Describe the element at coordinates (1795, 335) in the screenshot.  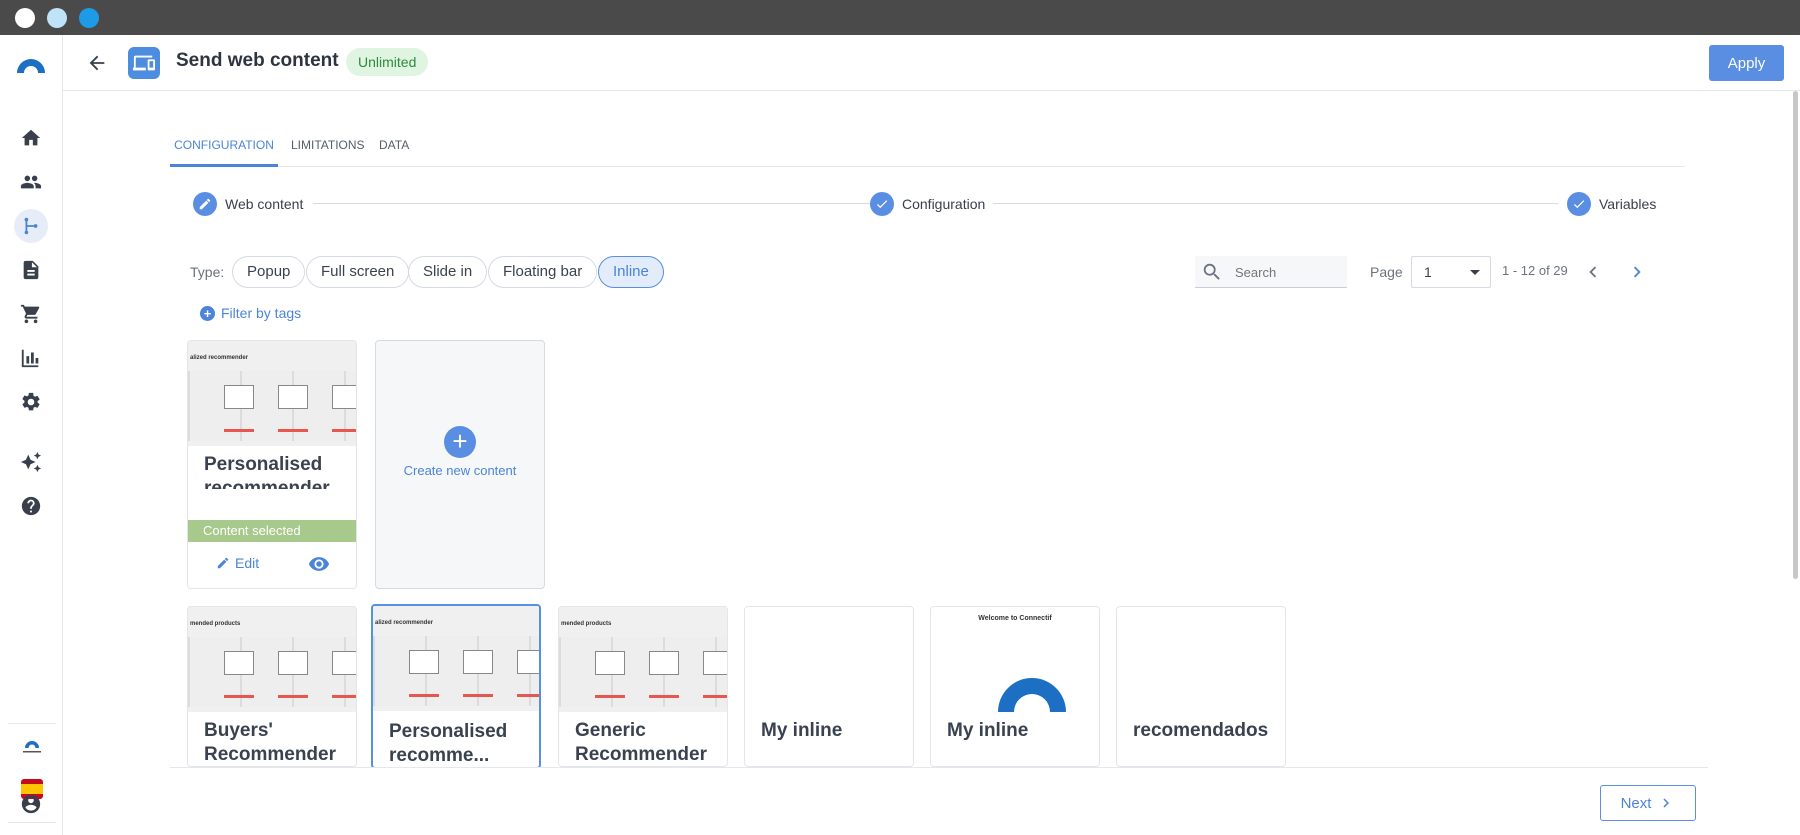
I see `scrollbar-thumb` at that location.